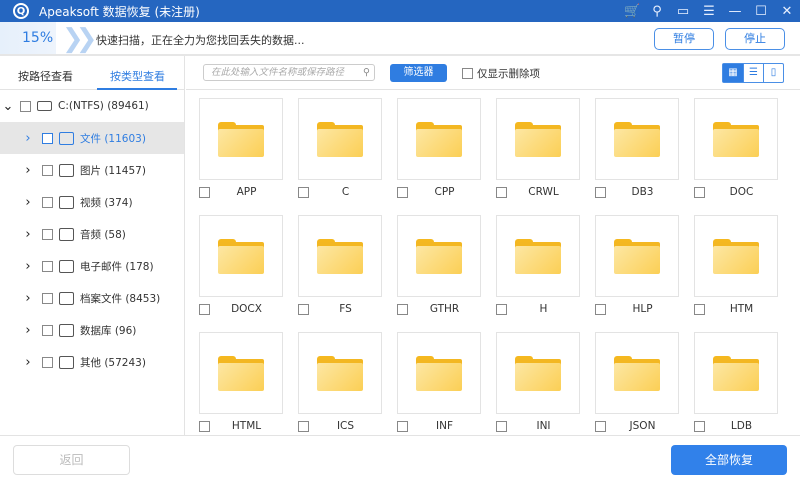 The width and height of the screenshot is (800, 487). What do you see at coordinates (761, 11) in the screenshot?
I see `maximize-icon: ☐` at bounding box center [761, 11].